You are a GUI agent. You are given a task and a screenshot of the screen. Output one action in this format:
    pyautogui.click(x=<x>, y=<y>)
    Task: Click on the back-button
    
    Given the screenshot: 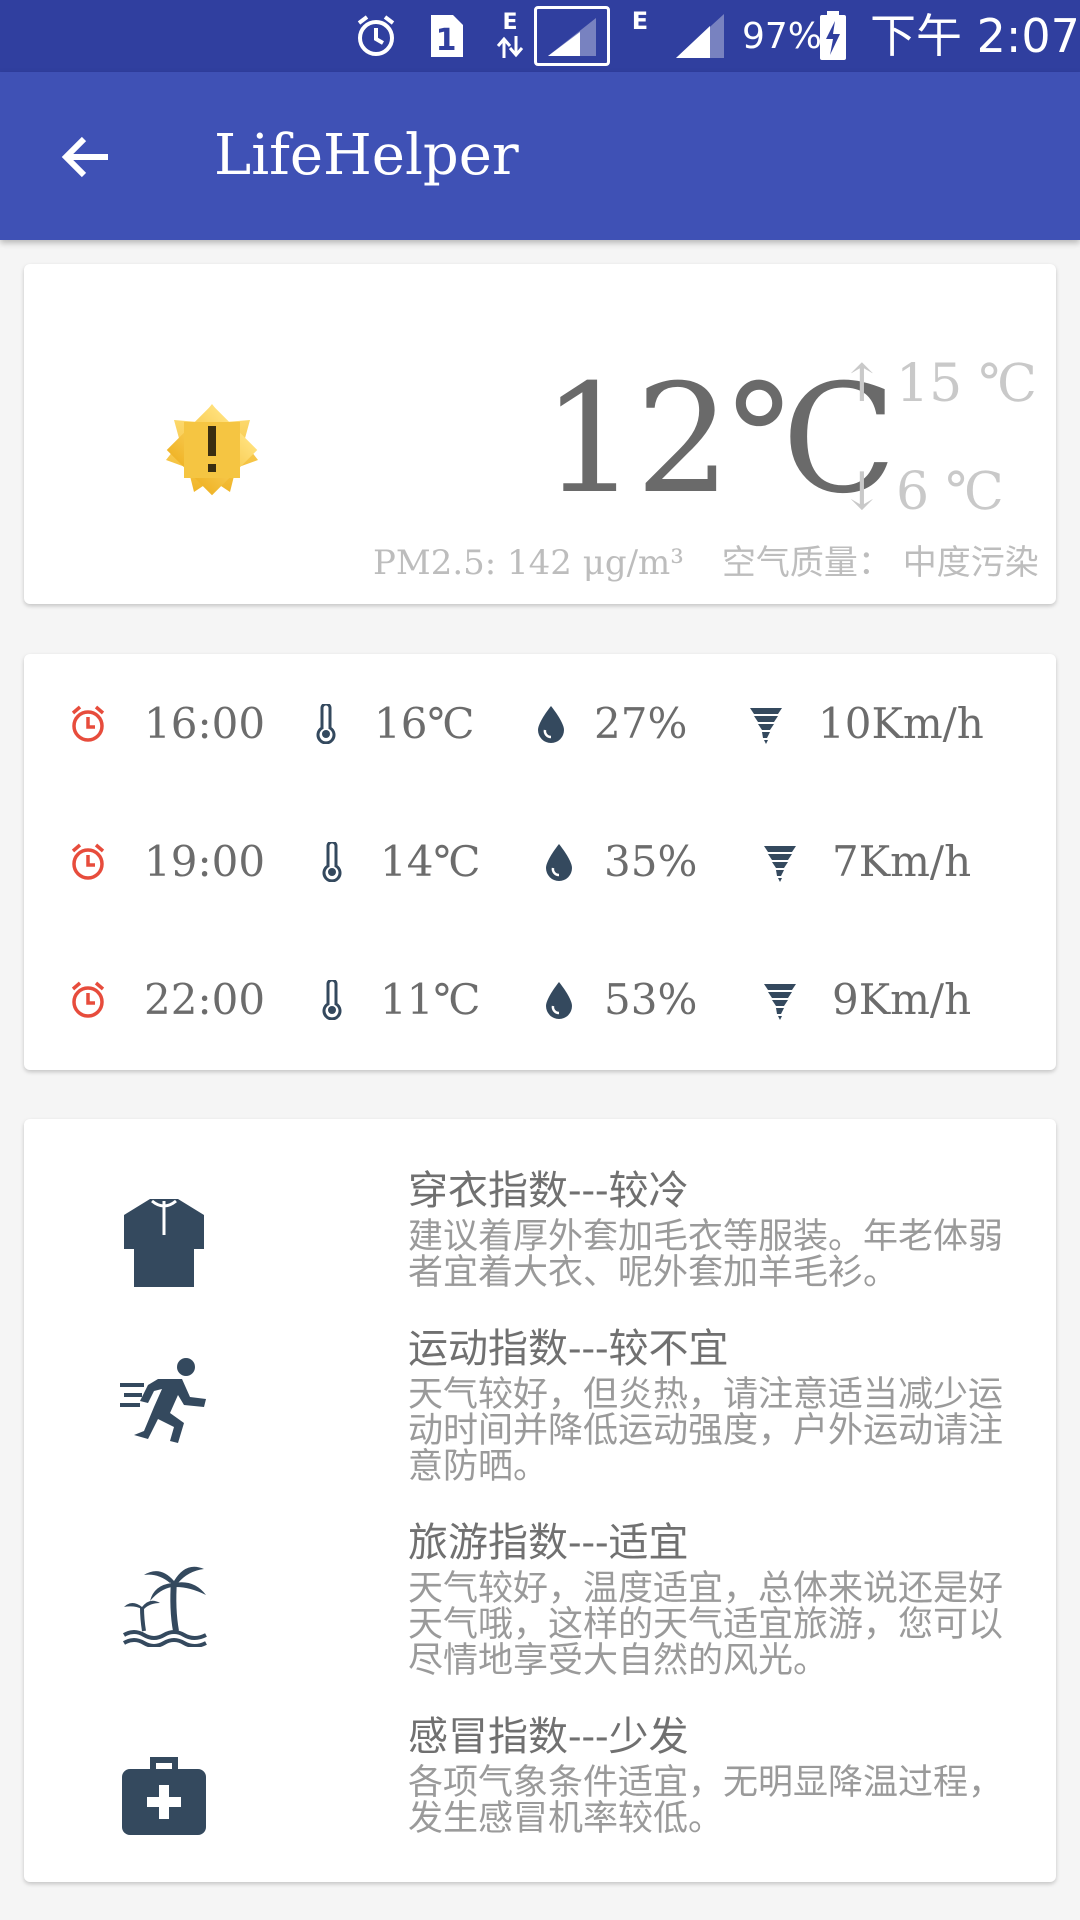 What is the action you would take?
    pyautogui.click(x=85, y=157)
    